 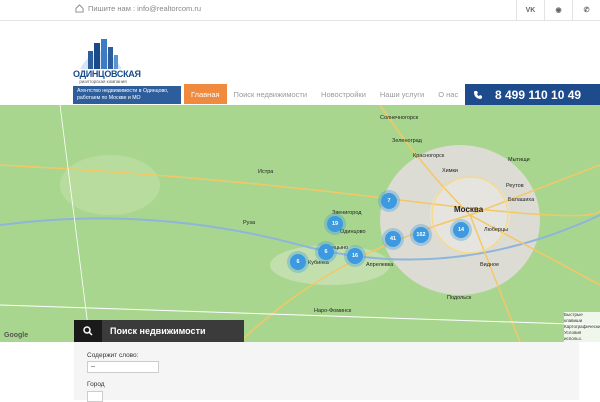 I want to click on phone-number: 8 499 110 10 49, so click(x=538, y=94).